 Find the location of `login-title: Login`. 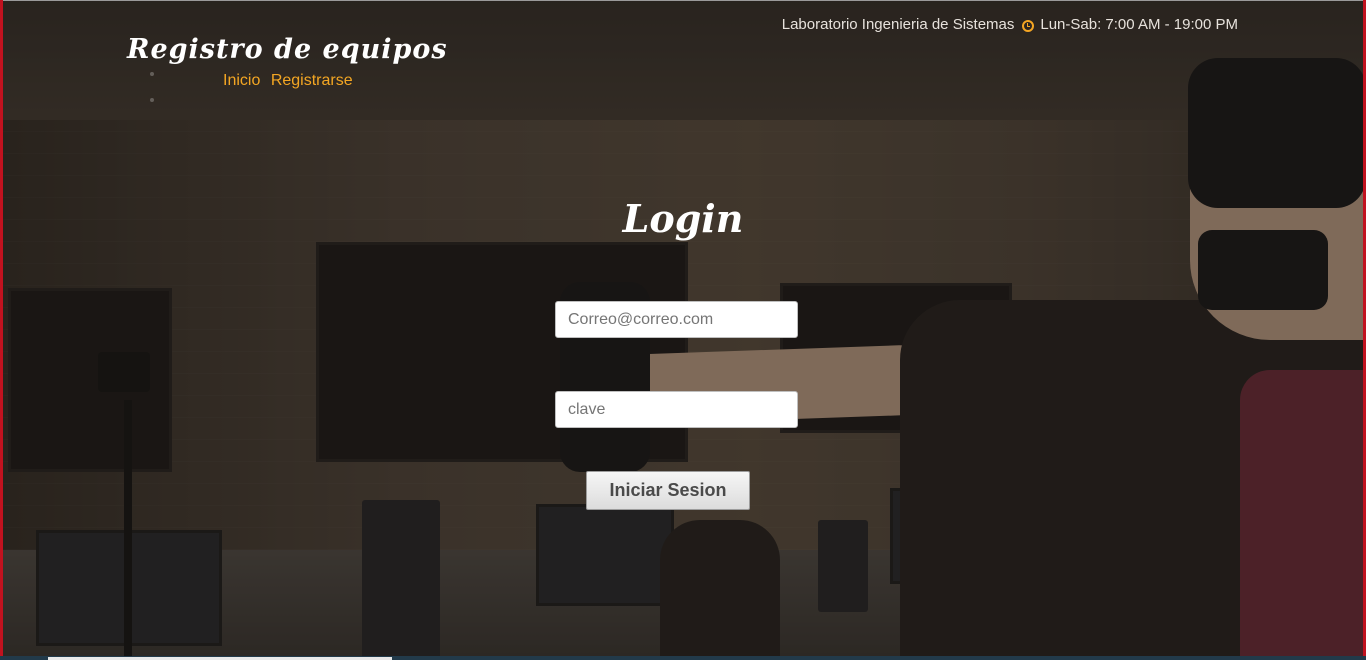

login-title: Login is located at coordinates (683, 218).